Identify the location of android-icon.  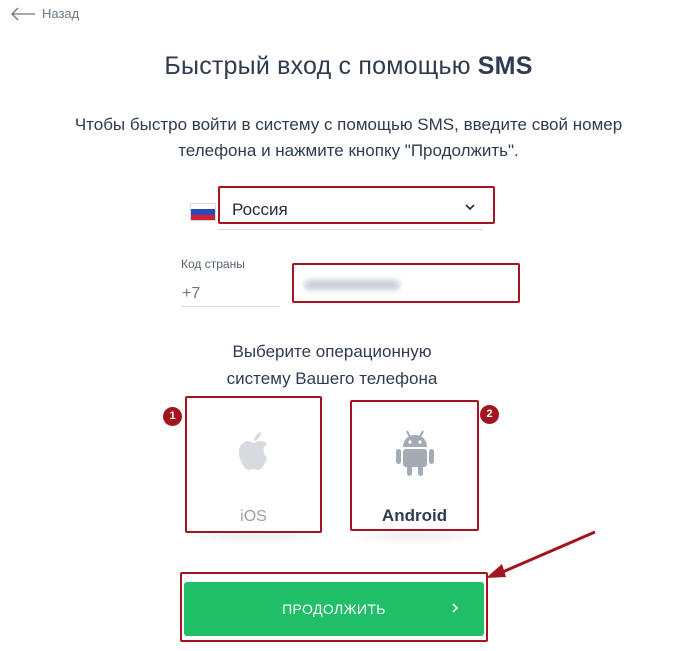
(415, 453).